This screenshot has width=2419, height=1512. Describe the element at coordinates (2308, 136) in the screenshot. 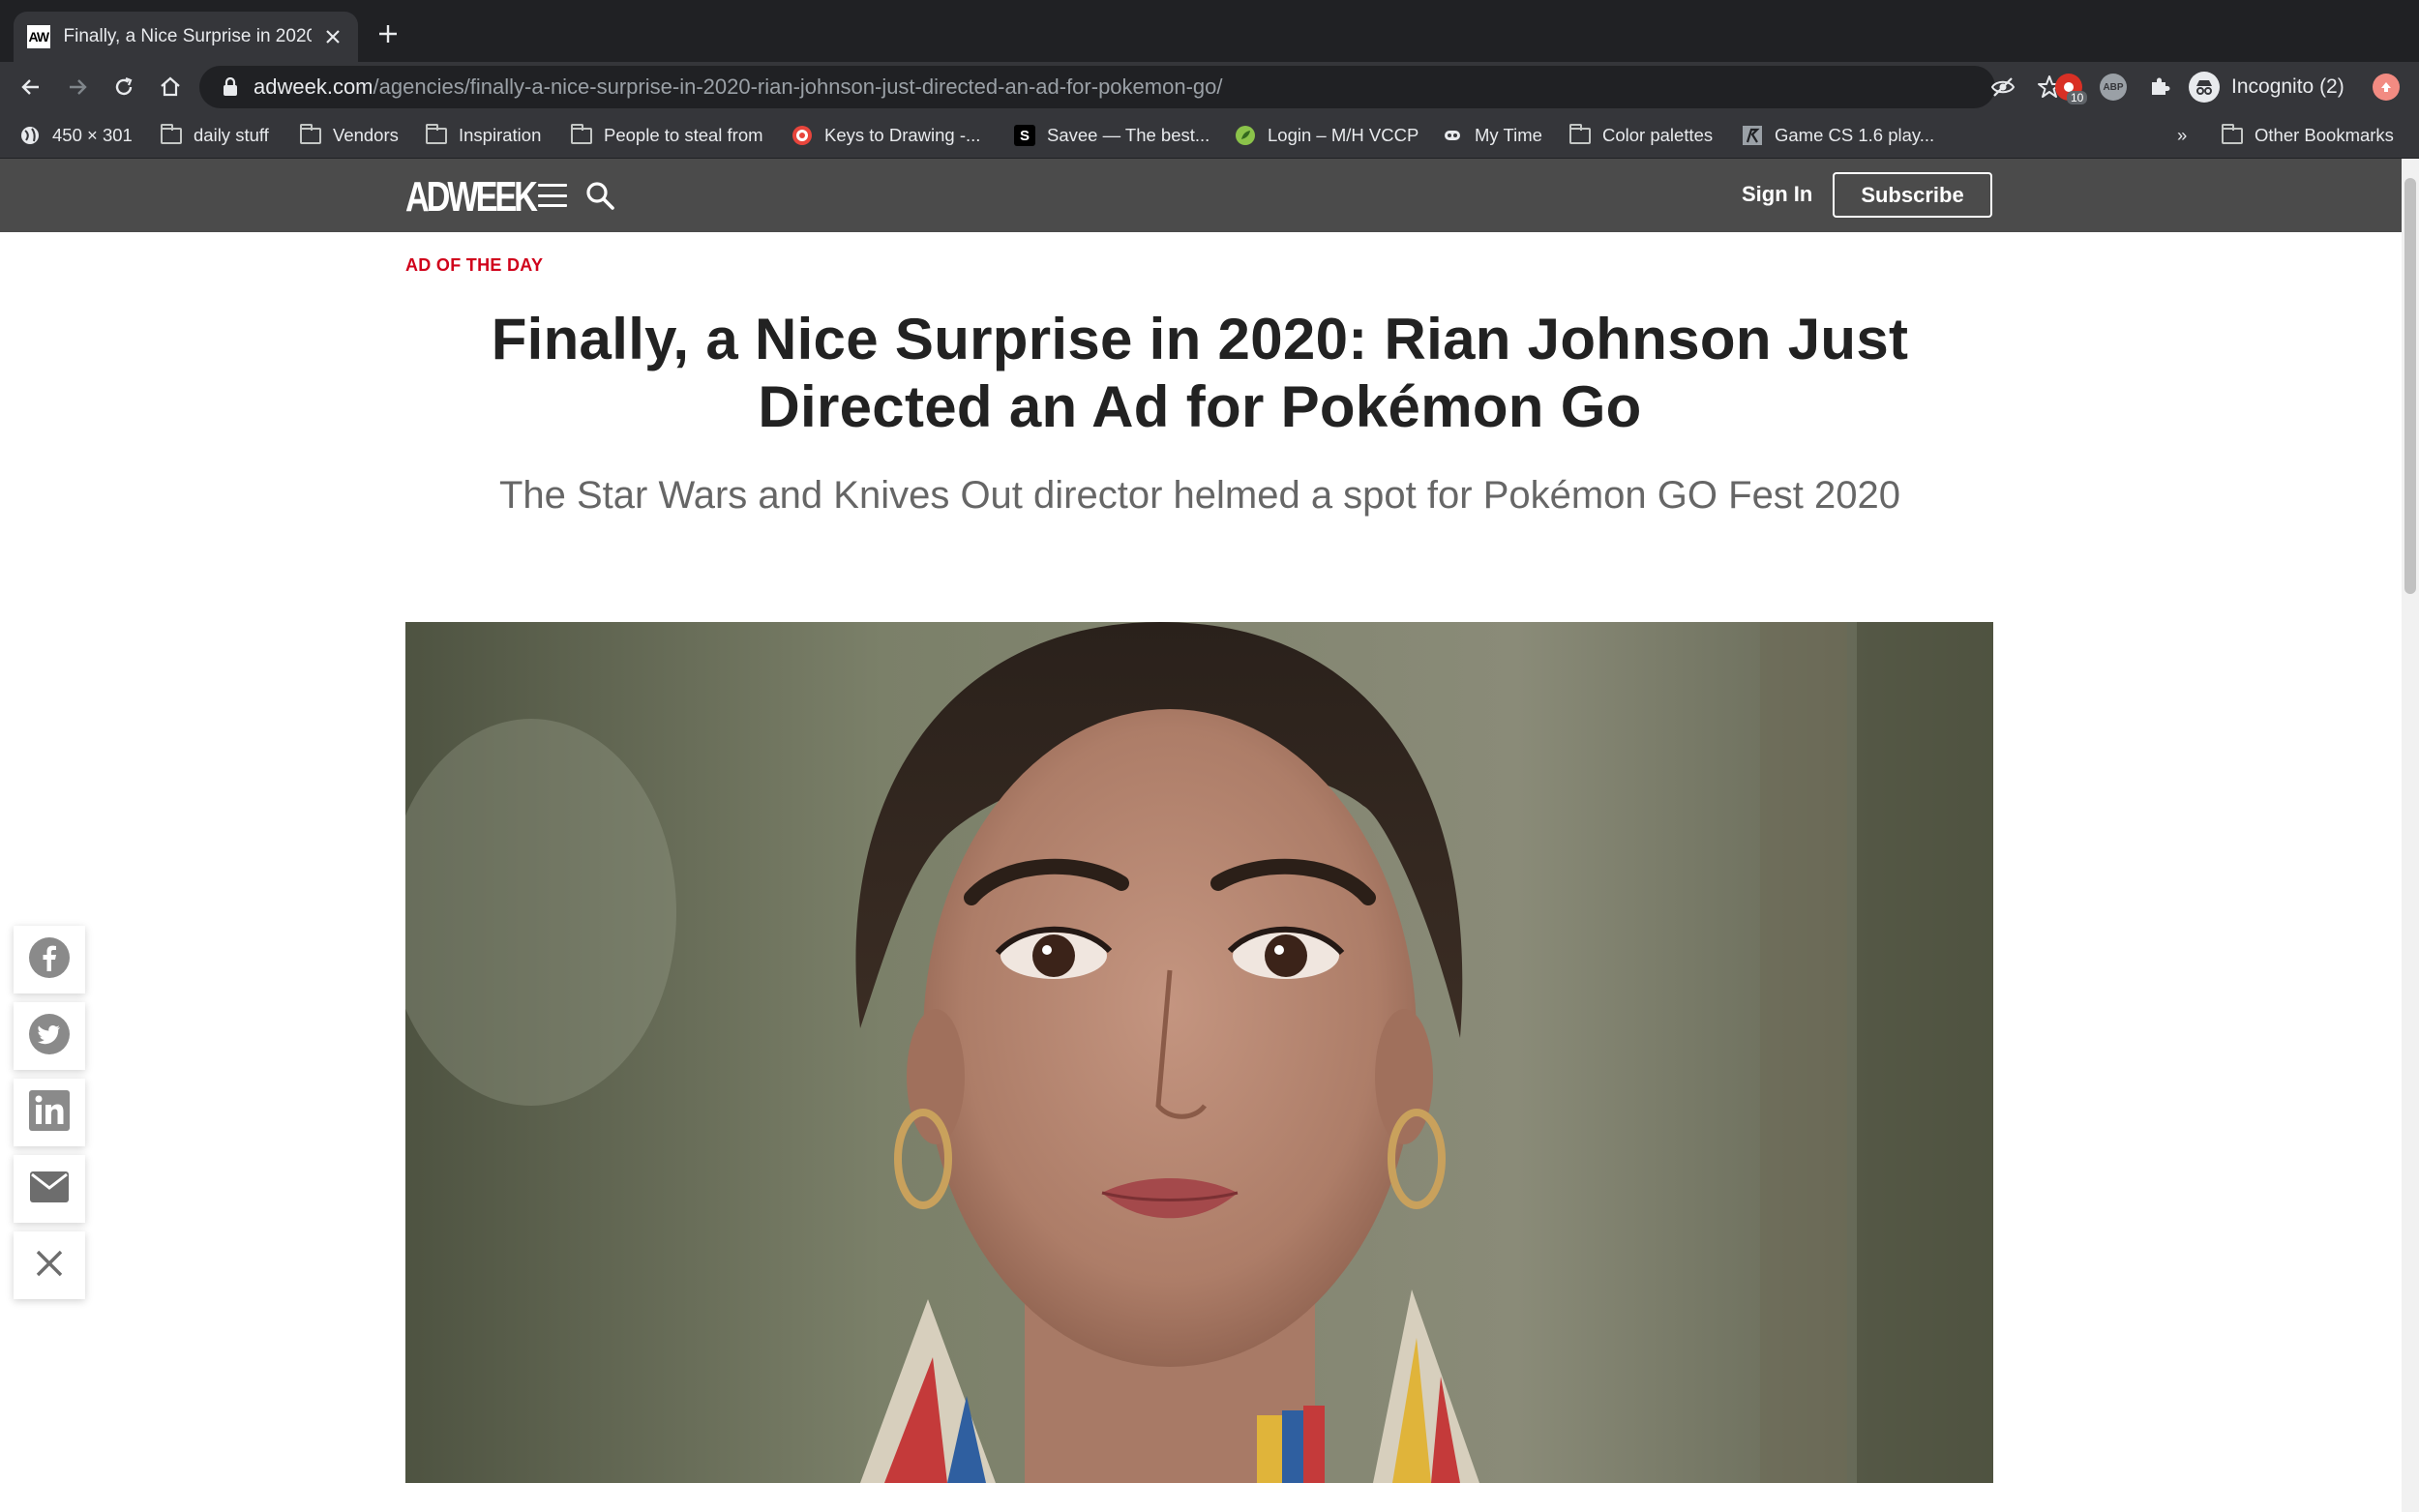

I see `other-bookmarks-folder: Other Bookmarks` at that location.